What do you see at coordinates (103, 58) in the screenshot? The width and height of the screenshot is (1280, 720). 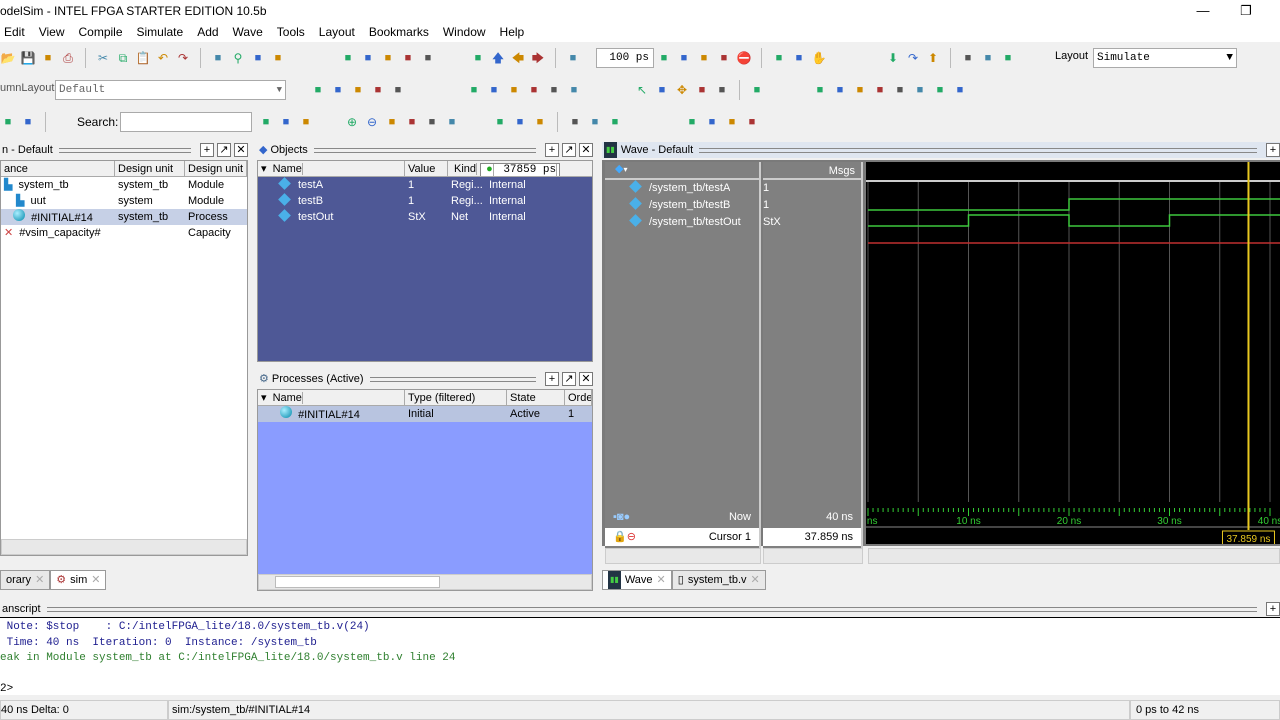 I see `cut-icon: ✂` at bounding box center [103, 58].